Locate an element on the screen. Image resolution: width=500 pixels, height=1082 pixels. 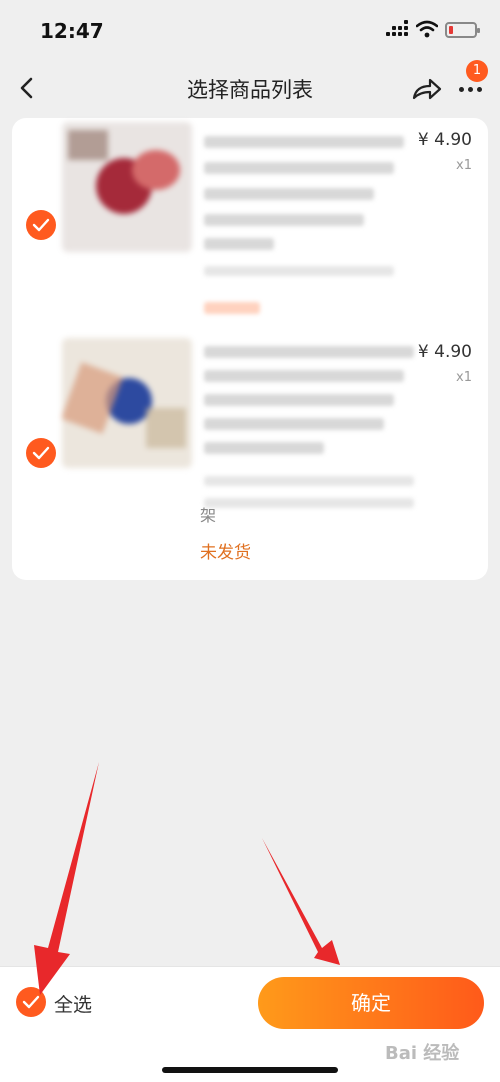
select-all-toggle: 全选 is located at coordinates (66, 1003).